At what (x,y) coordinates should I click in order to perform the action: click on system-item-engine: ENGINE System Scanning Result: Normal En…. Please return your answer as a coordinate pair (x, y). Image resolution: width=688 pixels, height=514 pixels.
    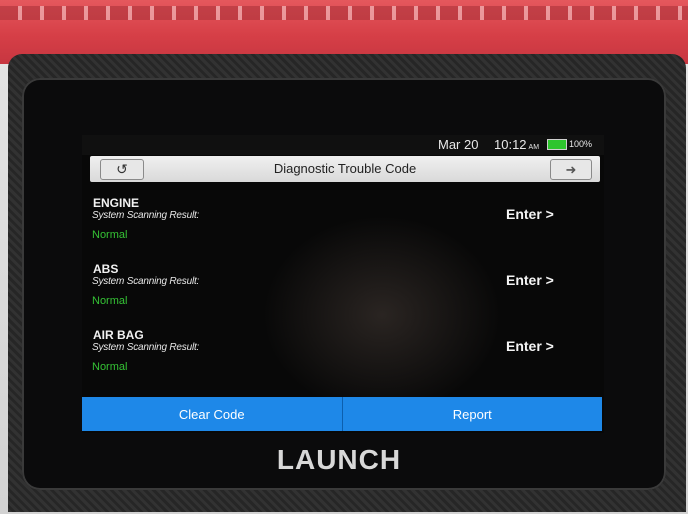
    Looking at the image, I should click on (343, 227).